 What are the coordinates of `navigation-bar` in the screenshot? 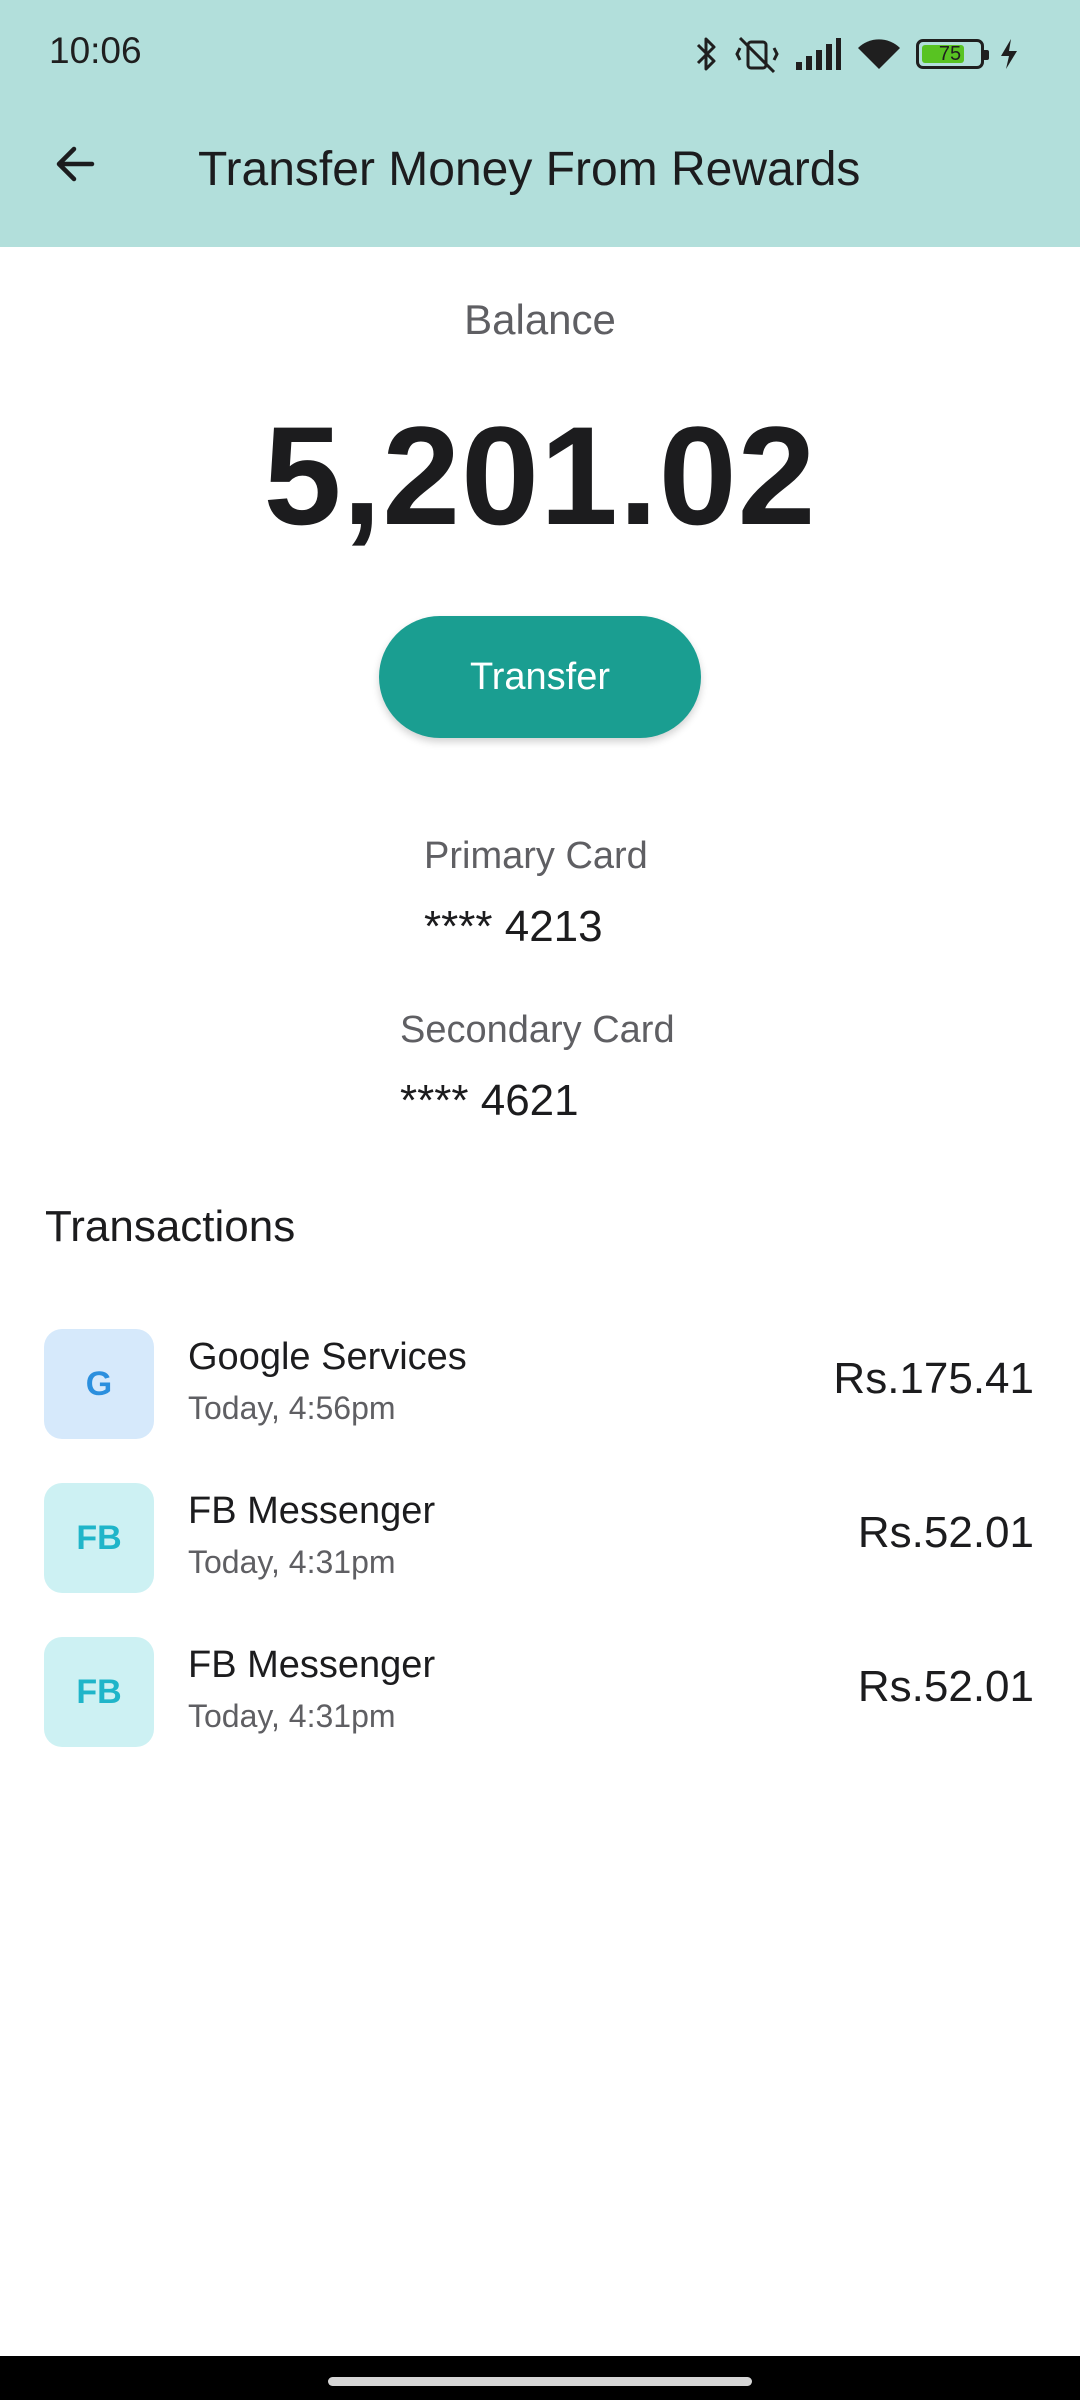 It's located at (540, 2378).